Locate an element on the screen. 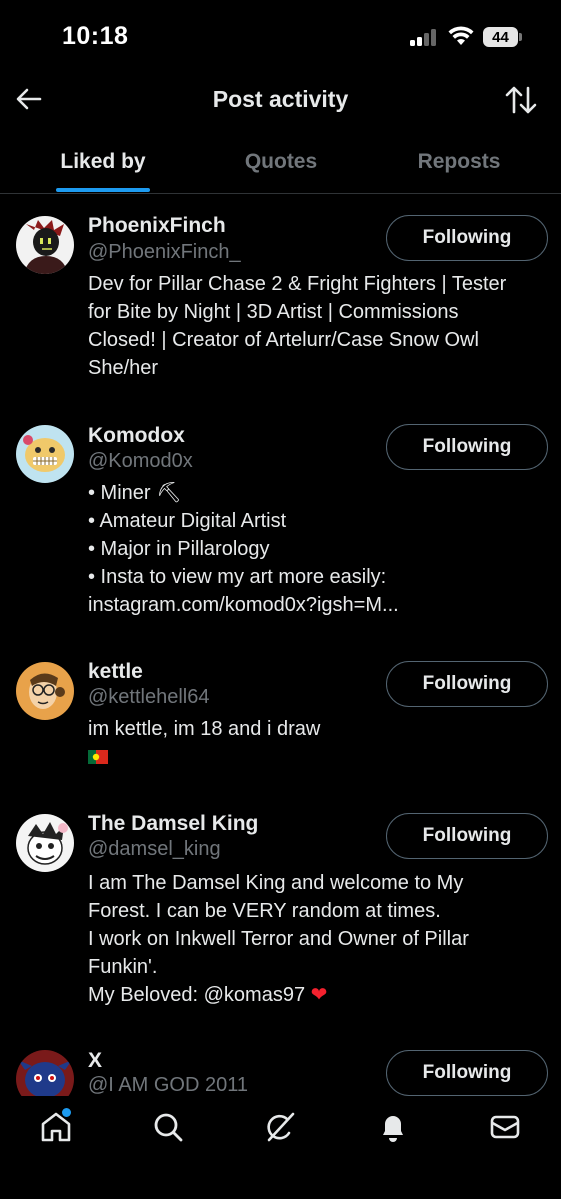  user-bio: im kettle, im 18 and i draw is located at coordinates (313, 729).